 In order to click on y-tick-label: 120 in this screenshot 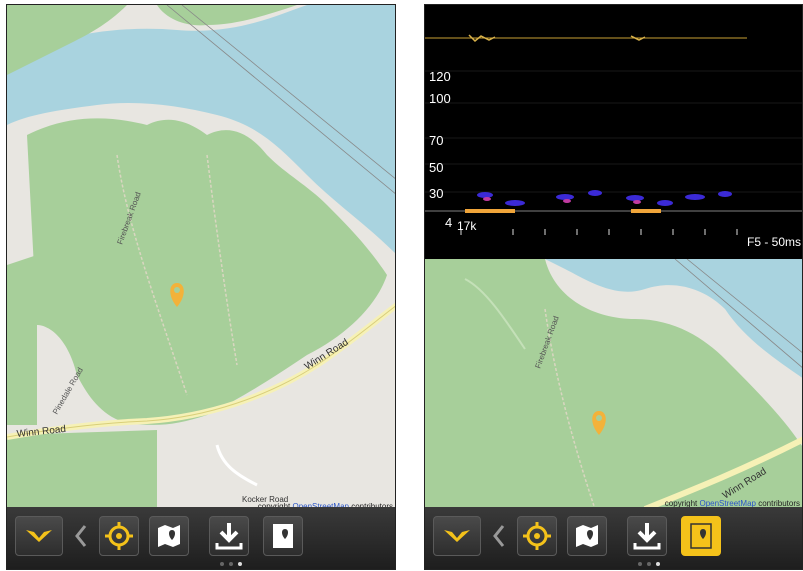, I will do `click(440, 76)`.